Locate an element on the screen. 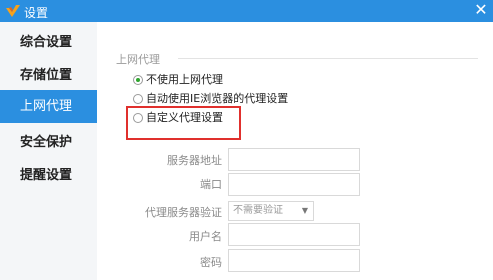 The height and width of the screenshot is (280, 493). app-logo-icon is located at coordinates (13, 11).